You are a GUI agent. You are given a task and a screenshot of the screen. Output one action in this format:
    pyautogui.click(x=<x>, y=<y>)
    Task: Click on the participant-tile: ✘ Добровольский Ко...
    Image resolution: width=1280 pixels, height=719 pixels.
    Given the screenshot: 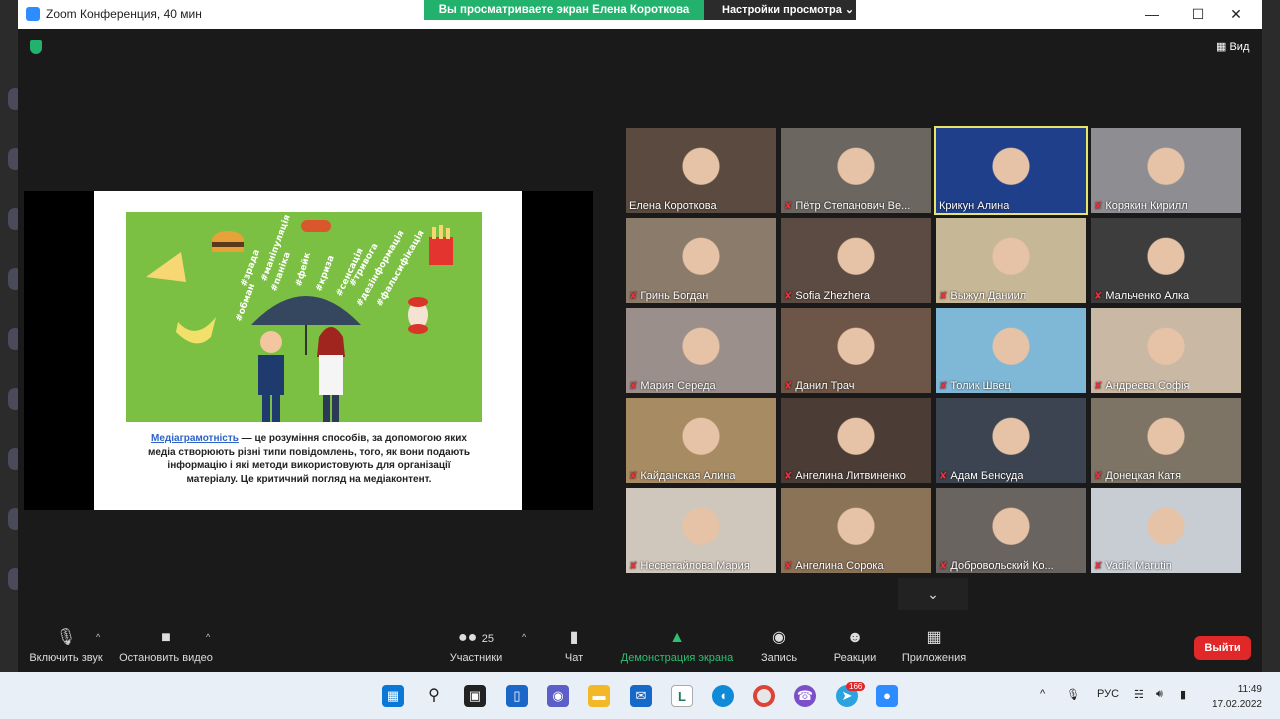 What is the action you would take?
    pyautogui.click(x=1011, y=530)
    